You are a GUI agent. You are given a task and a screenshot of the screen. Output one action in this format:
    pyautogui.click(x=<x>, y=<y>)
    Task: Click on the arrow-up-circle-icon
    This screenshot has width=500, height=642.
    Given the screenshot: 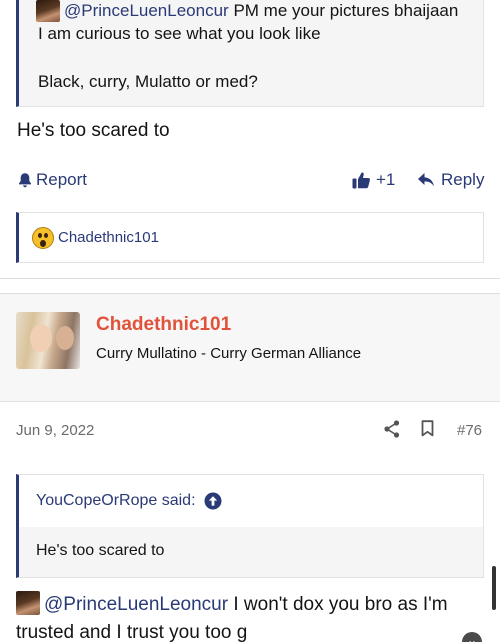 What is the action you would take?
    pyautogui.click(x=213, y=501)
    